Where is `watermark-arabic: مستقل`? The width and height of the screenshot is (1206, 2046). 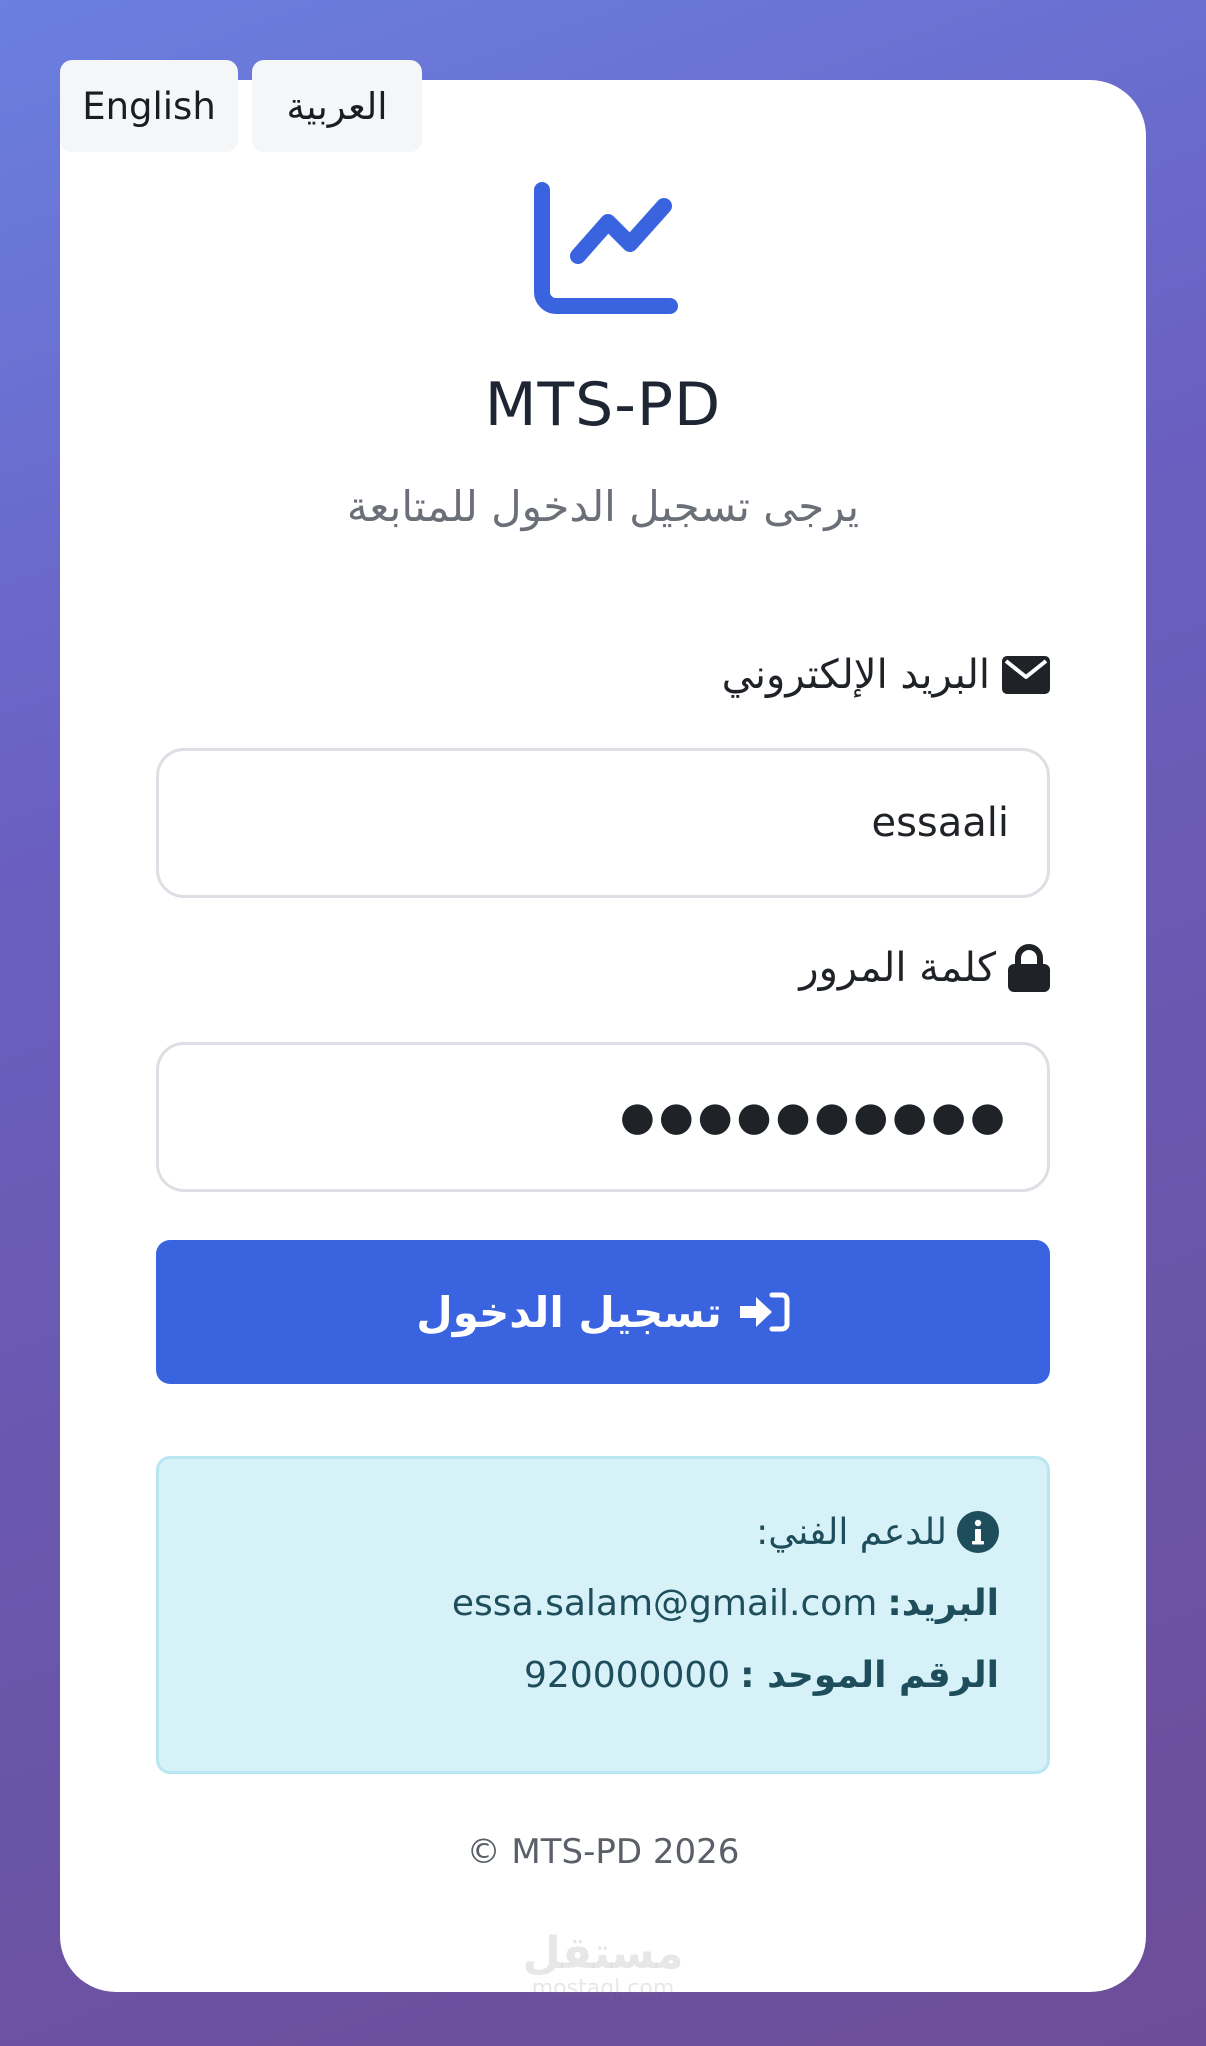 watermark-arabic: مستقل is located at coordinates (603, 1953).